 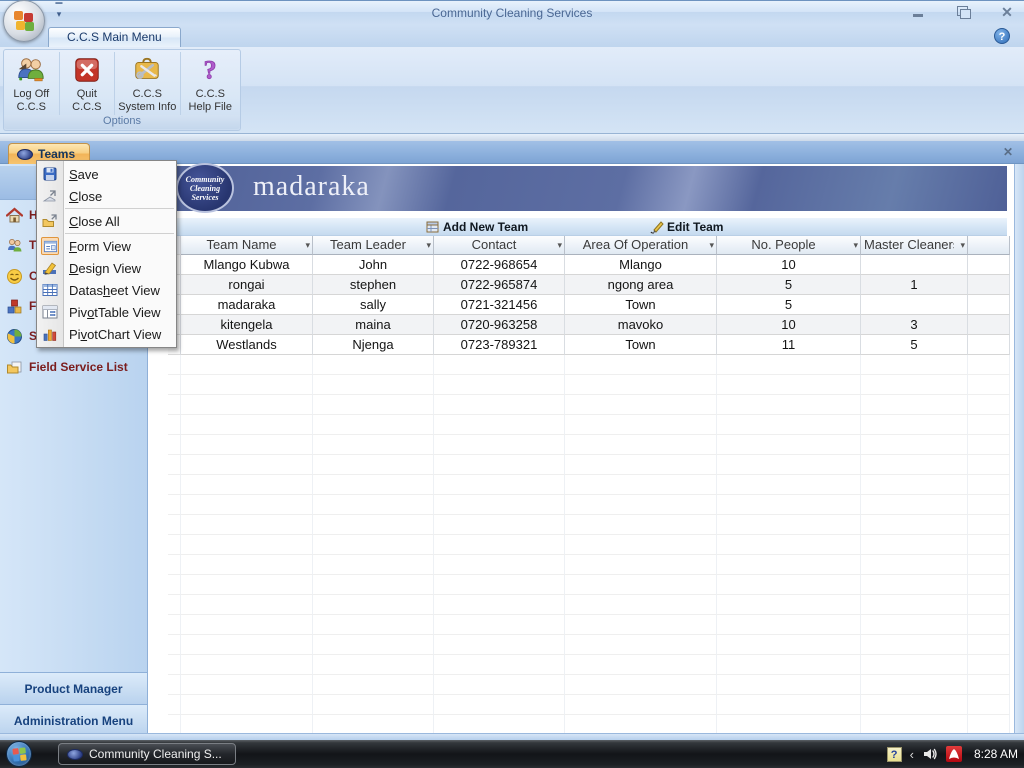 I want to click on menu-item-pivotchart-view: PivotChart View, so click(x=106, y=334).